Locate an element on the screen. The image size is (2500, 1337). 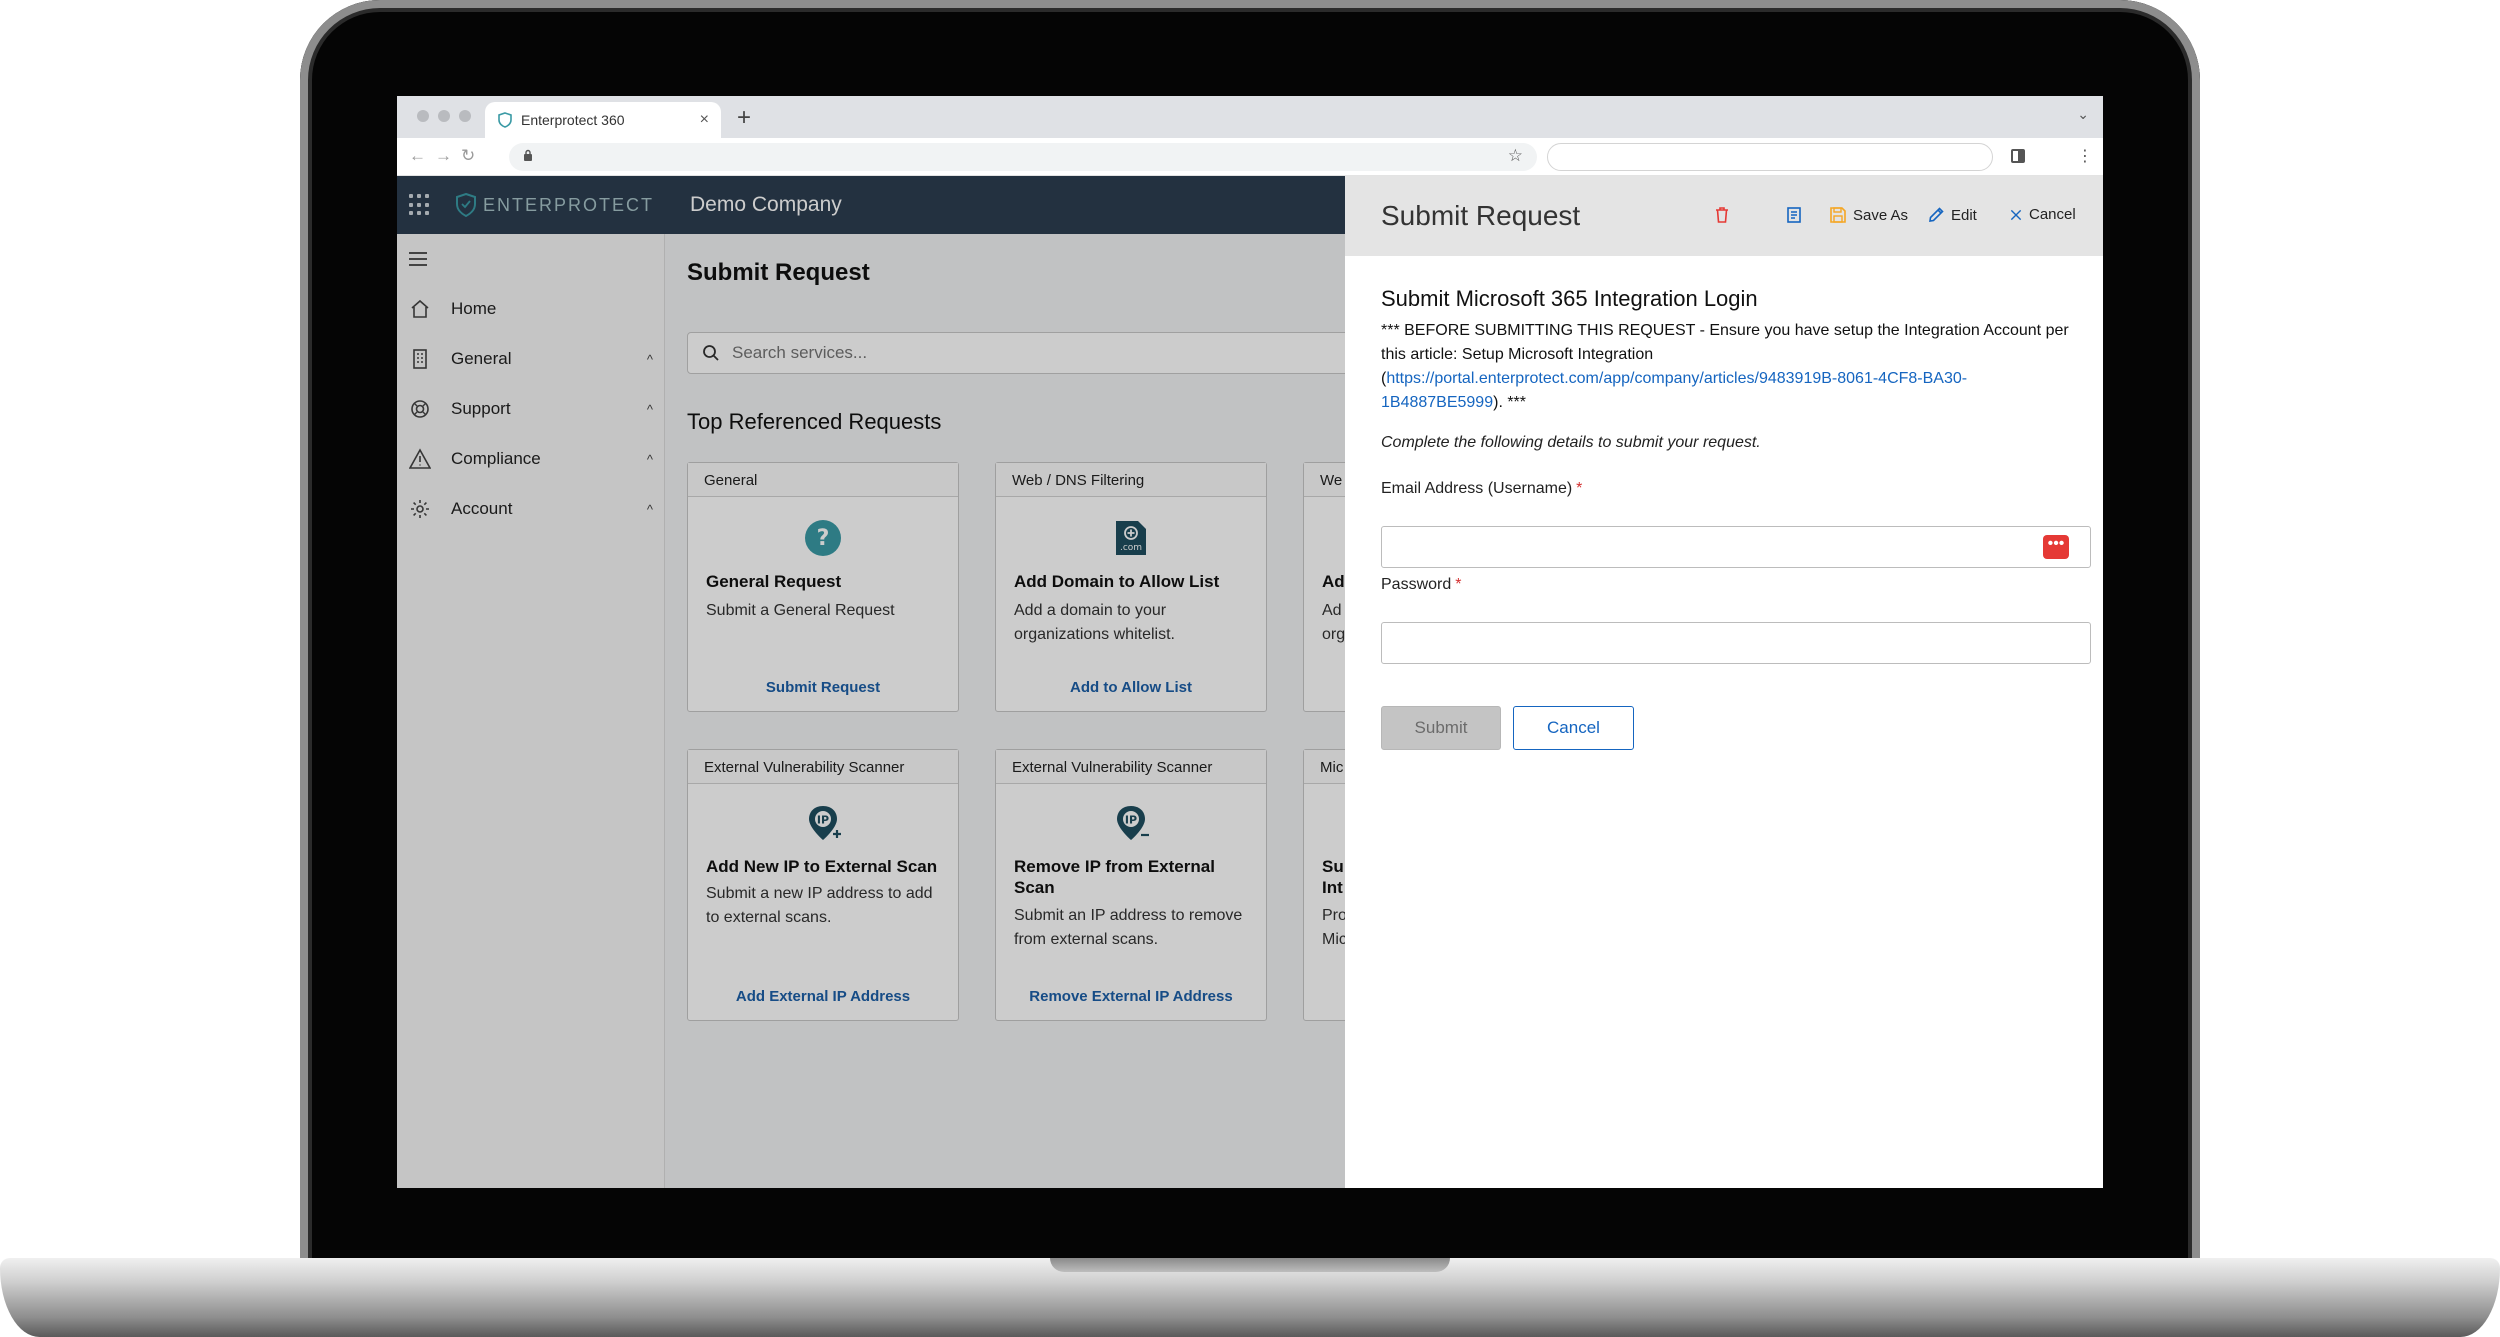
close-window-dot is located at coordinates (423, 116).